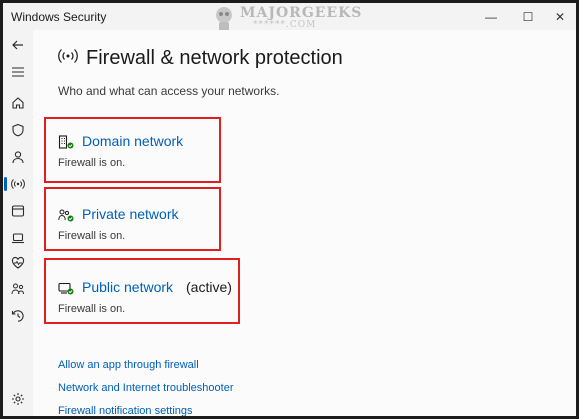 This screenshot has width=579, height=419. I want to click on sidebar-item-app-browser, so click(18, 211).